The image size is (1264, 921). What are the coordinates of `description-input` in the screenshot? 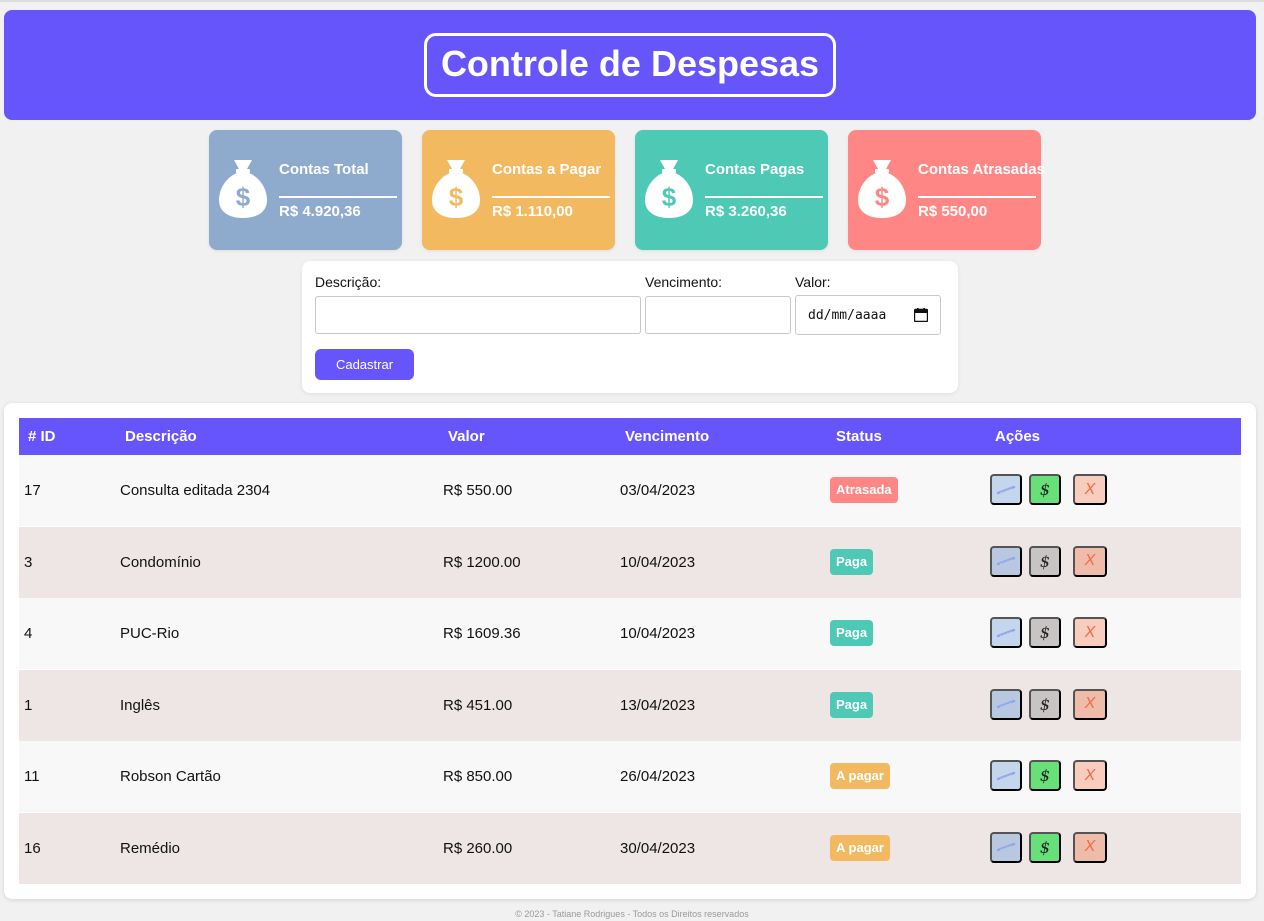 It's located at (478, 315).